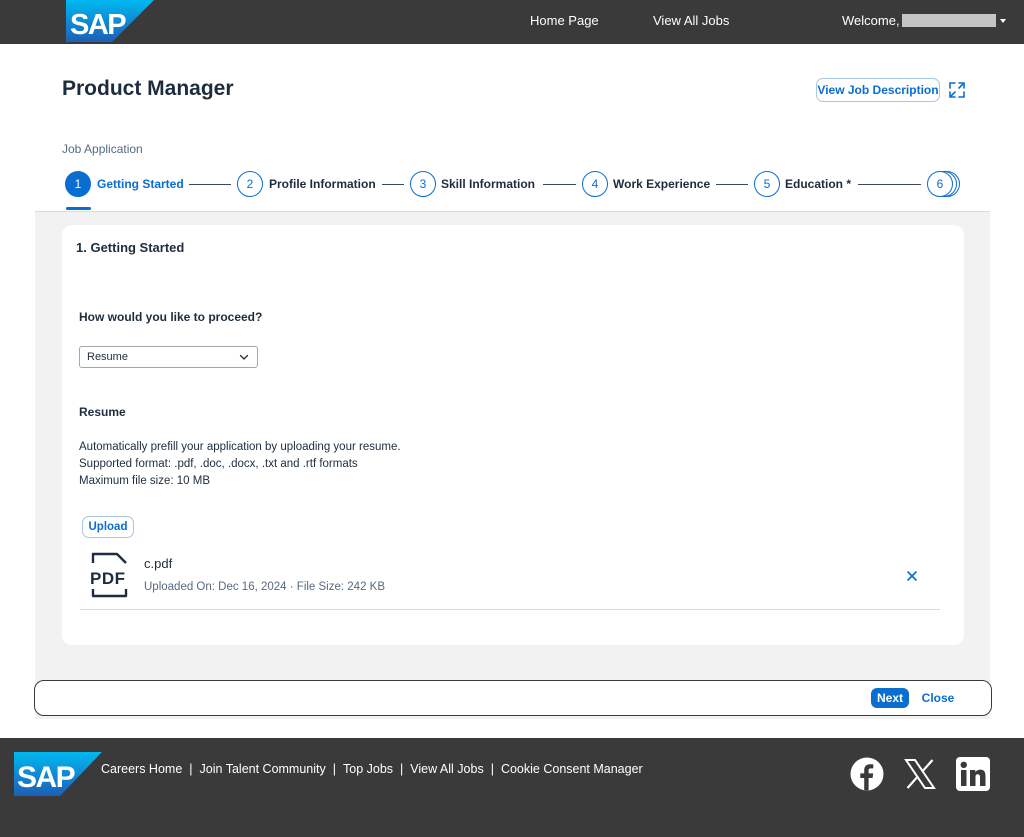 Image resolution: width=1024 pixels, height=837 pixels. I want to click on step-3-label: Skill Information, so click(488, 184).